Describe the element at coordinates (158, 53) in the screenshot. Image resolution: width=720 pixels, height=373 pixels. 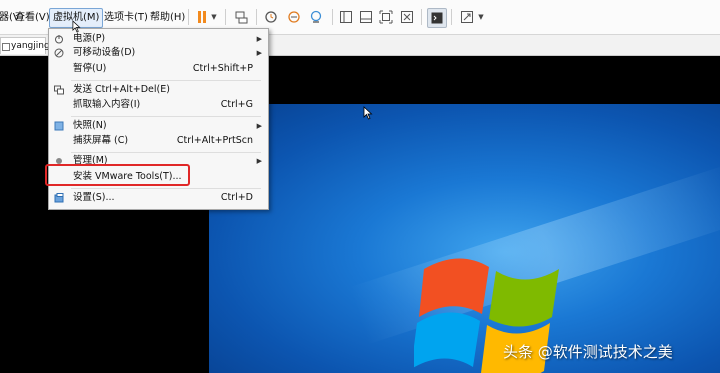
I see `menu-item-removable-devices: 可移动设备(D) ▶` at that location.